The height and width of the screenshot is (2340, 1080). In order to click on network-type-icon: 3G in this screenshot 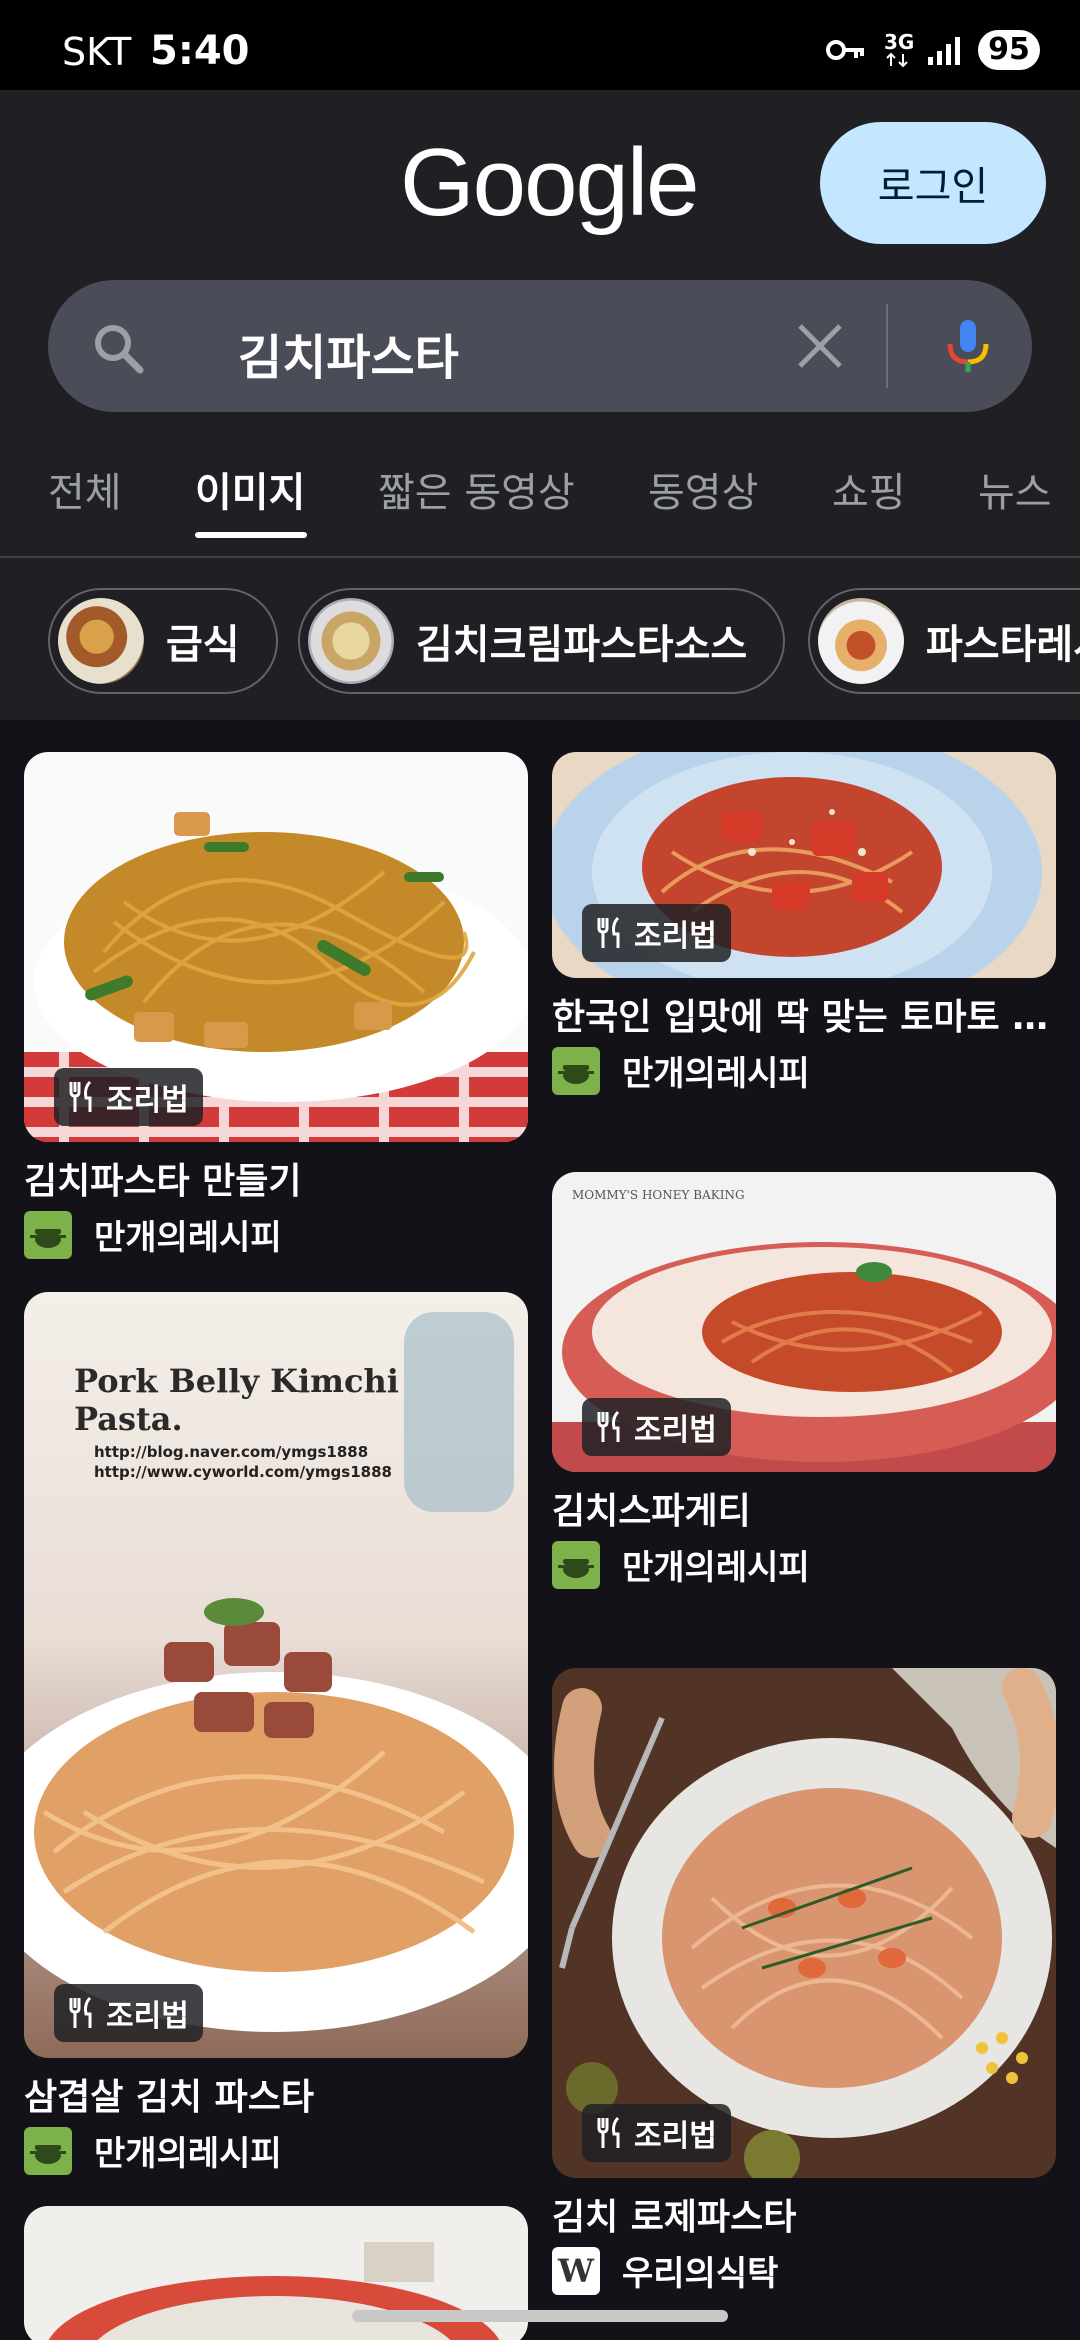, I will do `click(899, 49)`.